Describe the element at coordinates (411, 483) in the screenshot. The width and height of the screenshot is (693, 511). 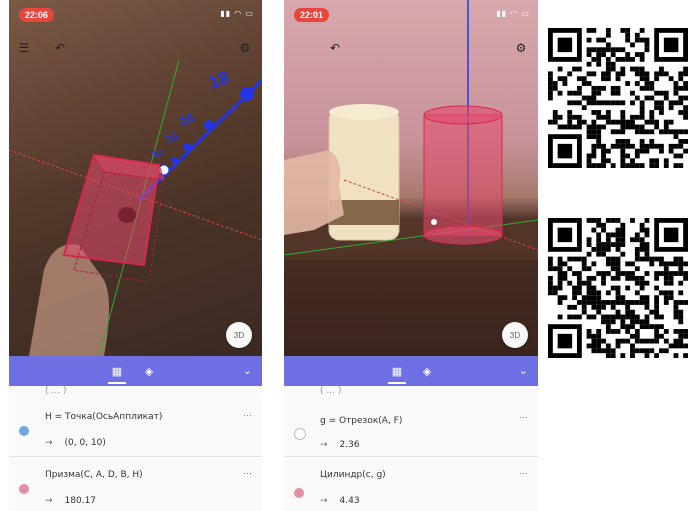
I see `algebra-row: Цилиндр(c, g) → 4.43 ⋯` at that location.